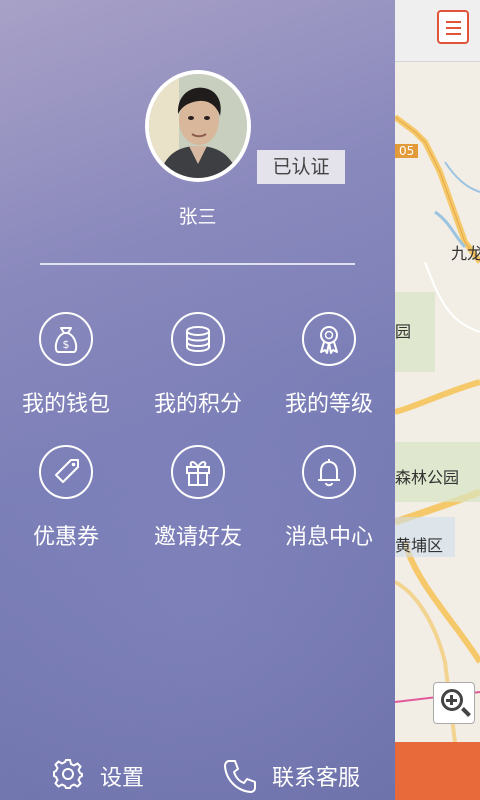 The image size is (480, 800). What do you see at coordinates (452, 700) in the screenshot?
I see `zoom-in-icon` at bounding box center [452, 700].